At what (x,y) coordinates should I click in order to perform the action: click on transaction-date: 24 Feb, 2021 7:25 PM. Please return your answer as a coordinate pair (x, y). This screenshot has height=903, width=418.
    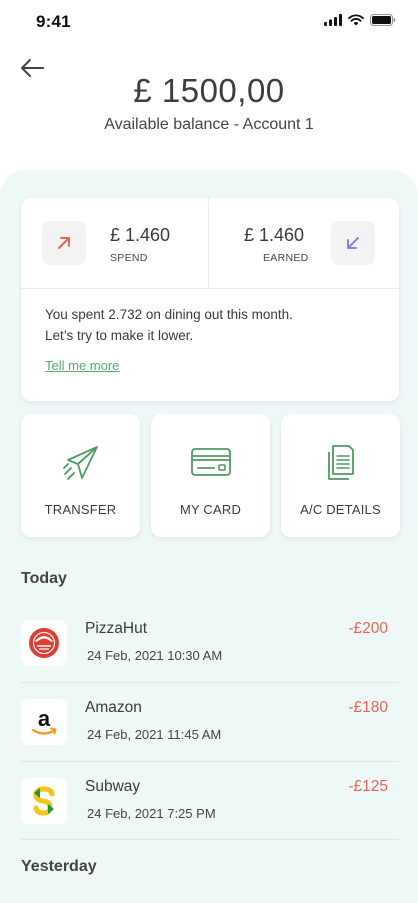
    Looking at the image, I should click on (151, 813).